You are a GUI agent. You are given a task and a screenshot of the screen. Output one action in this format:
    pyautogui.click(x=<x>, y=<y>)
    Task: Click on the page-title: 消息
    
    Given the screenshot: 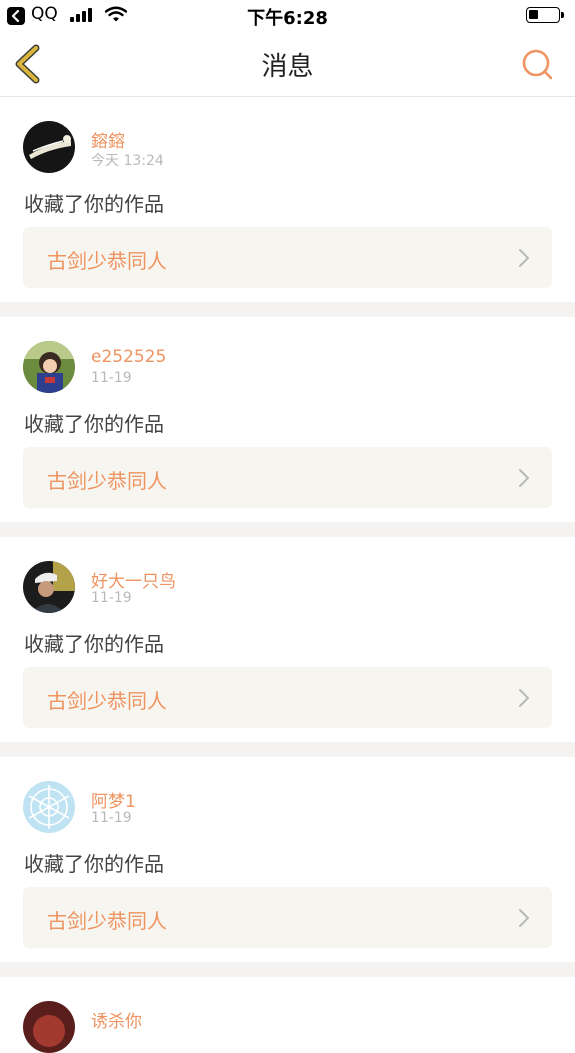 What is the action you would take?
    pyautogui.click(x=287, y=67)
    